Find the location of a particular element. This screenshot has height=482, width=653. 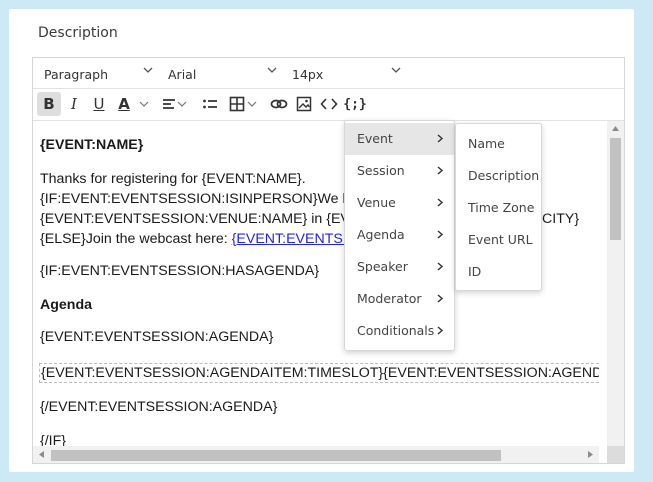

image-icon is located at coordinates (304, 104).